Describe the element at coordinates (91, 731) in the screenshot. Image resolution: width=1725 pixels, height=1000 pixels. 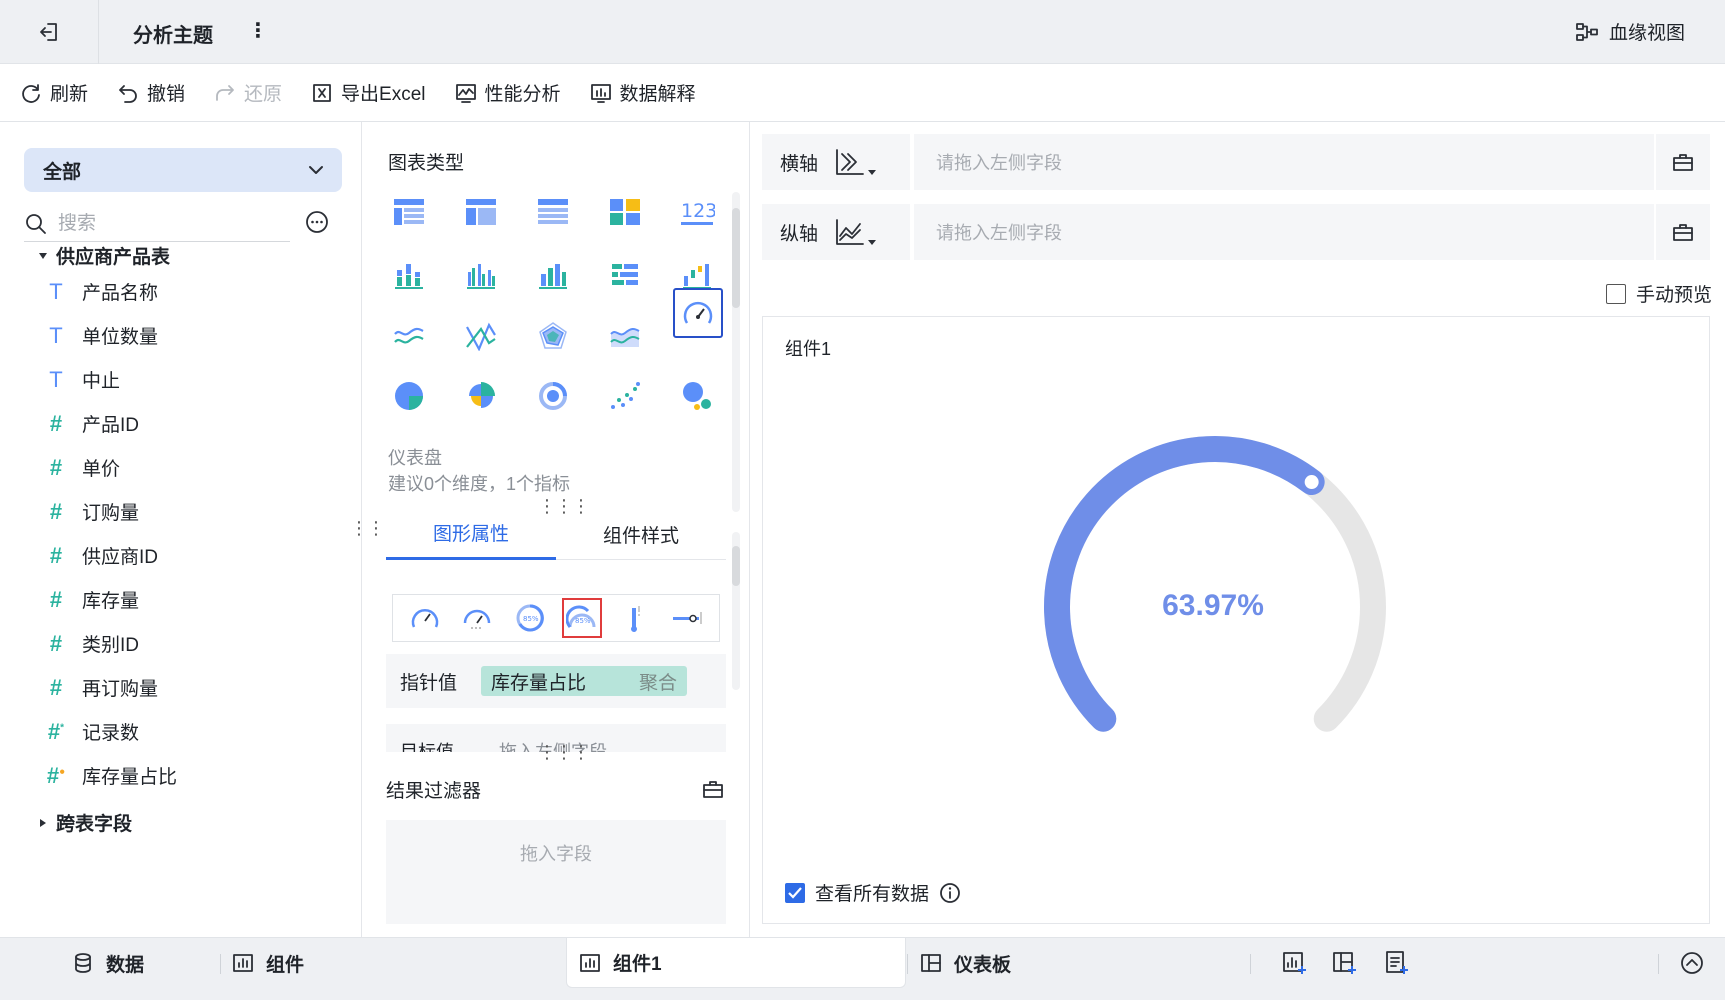
I see `field-item: #* 记录数` at that location.